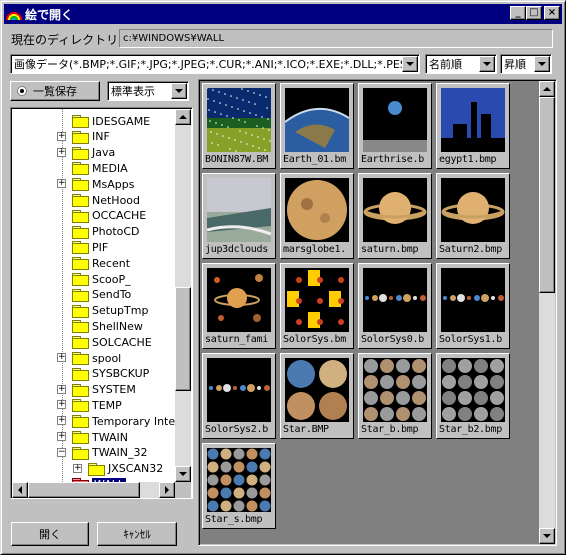  I want to click on tree-item: + MsApps, so click(96, 184).